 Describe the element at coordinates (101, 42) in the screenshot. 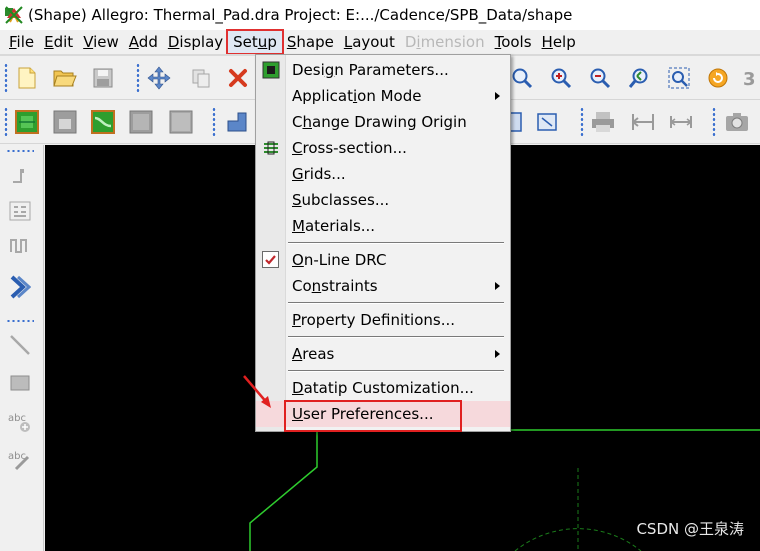

I see `menu-view: View` at that location.